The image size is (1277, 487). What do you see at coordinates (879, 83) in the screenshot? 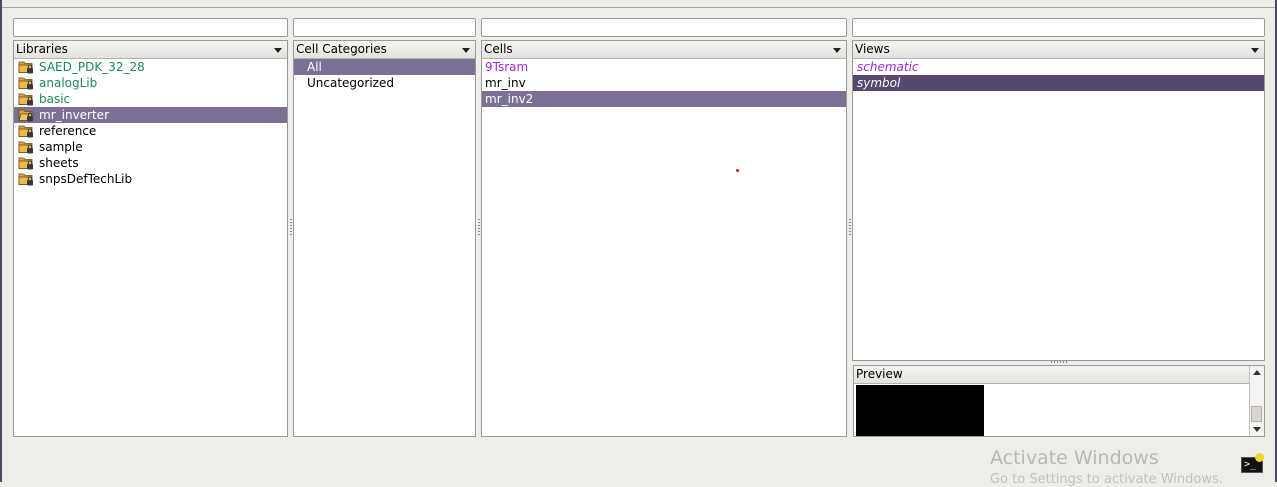
I see `view-item-label: symbol` at bounding box center [879, 83].